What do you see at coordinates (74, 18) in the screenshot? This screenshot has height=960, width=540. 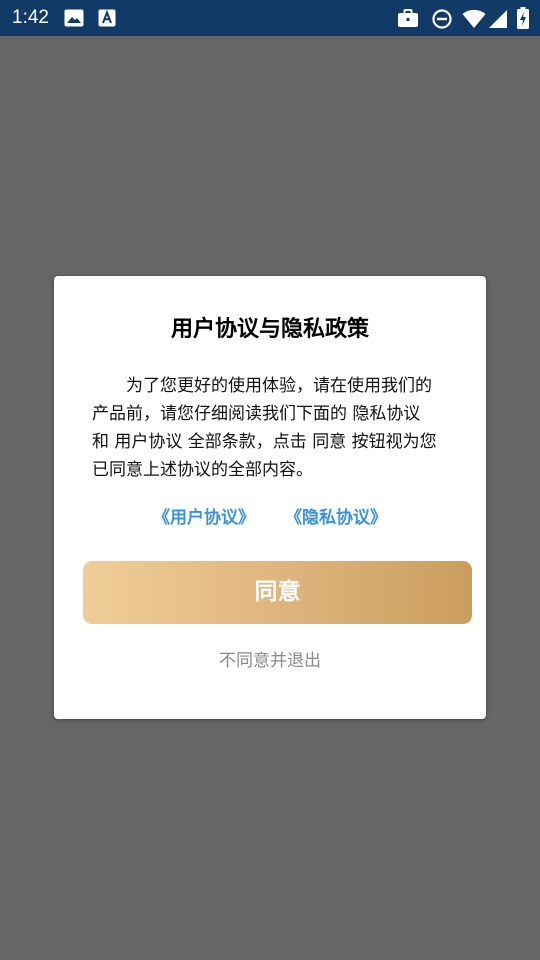 I see `image-icon` at bounding box center [74, 18].